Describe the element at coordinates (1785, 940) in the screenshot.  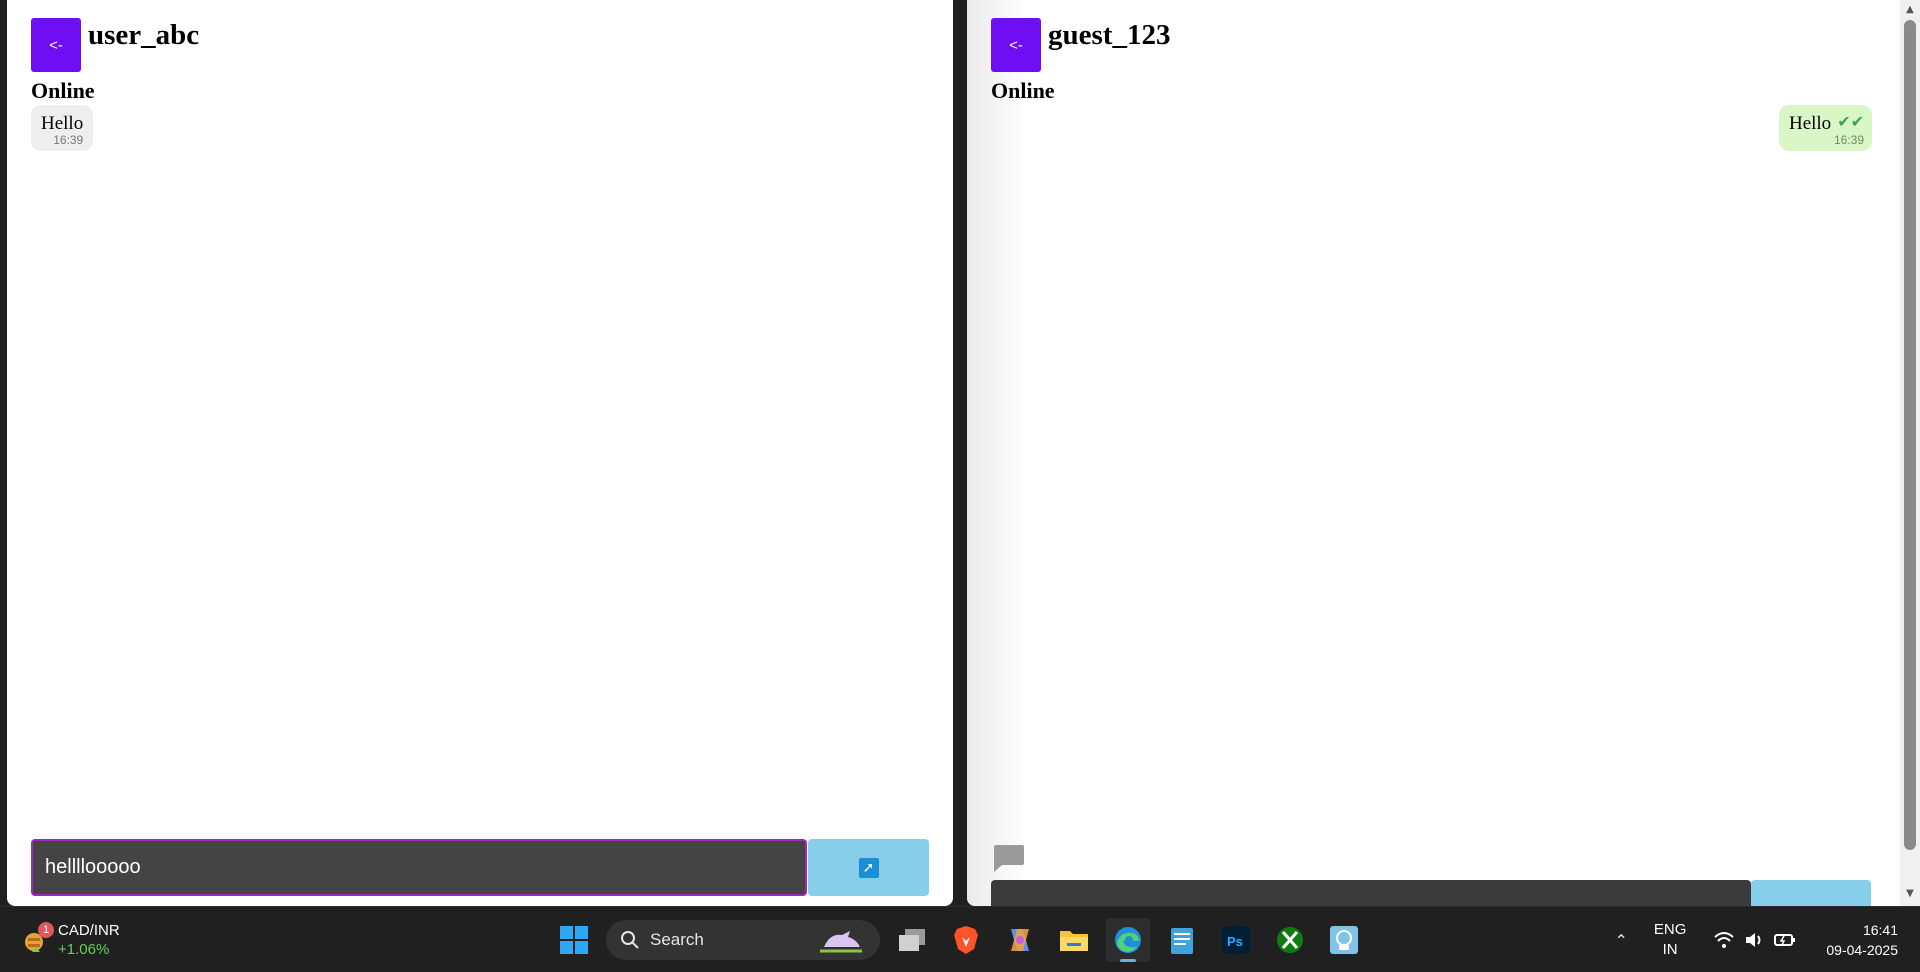
I see `battery-icon` at that location.